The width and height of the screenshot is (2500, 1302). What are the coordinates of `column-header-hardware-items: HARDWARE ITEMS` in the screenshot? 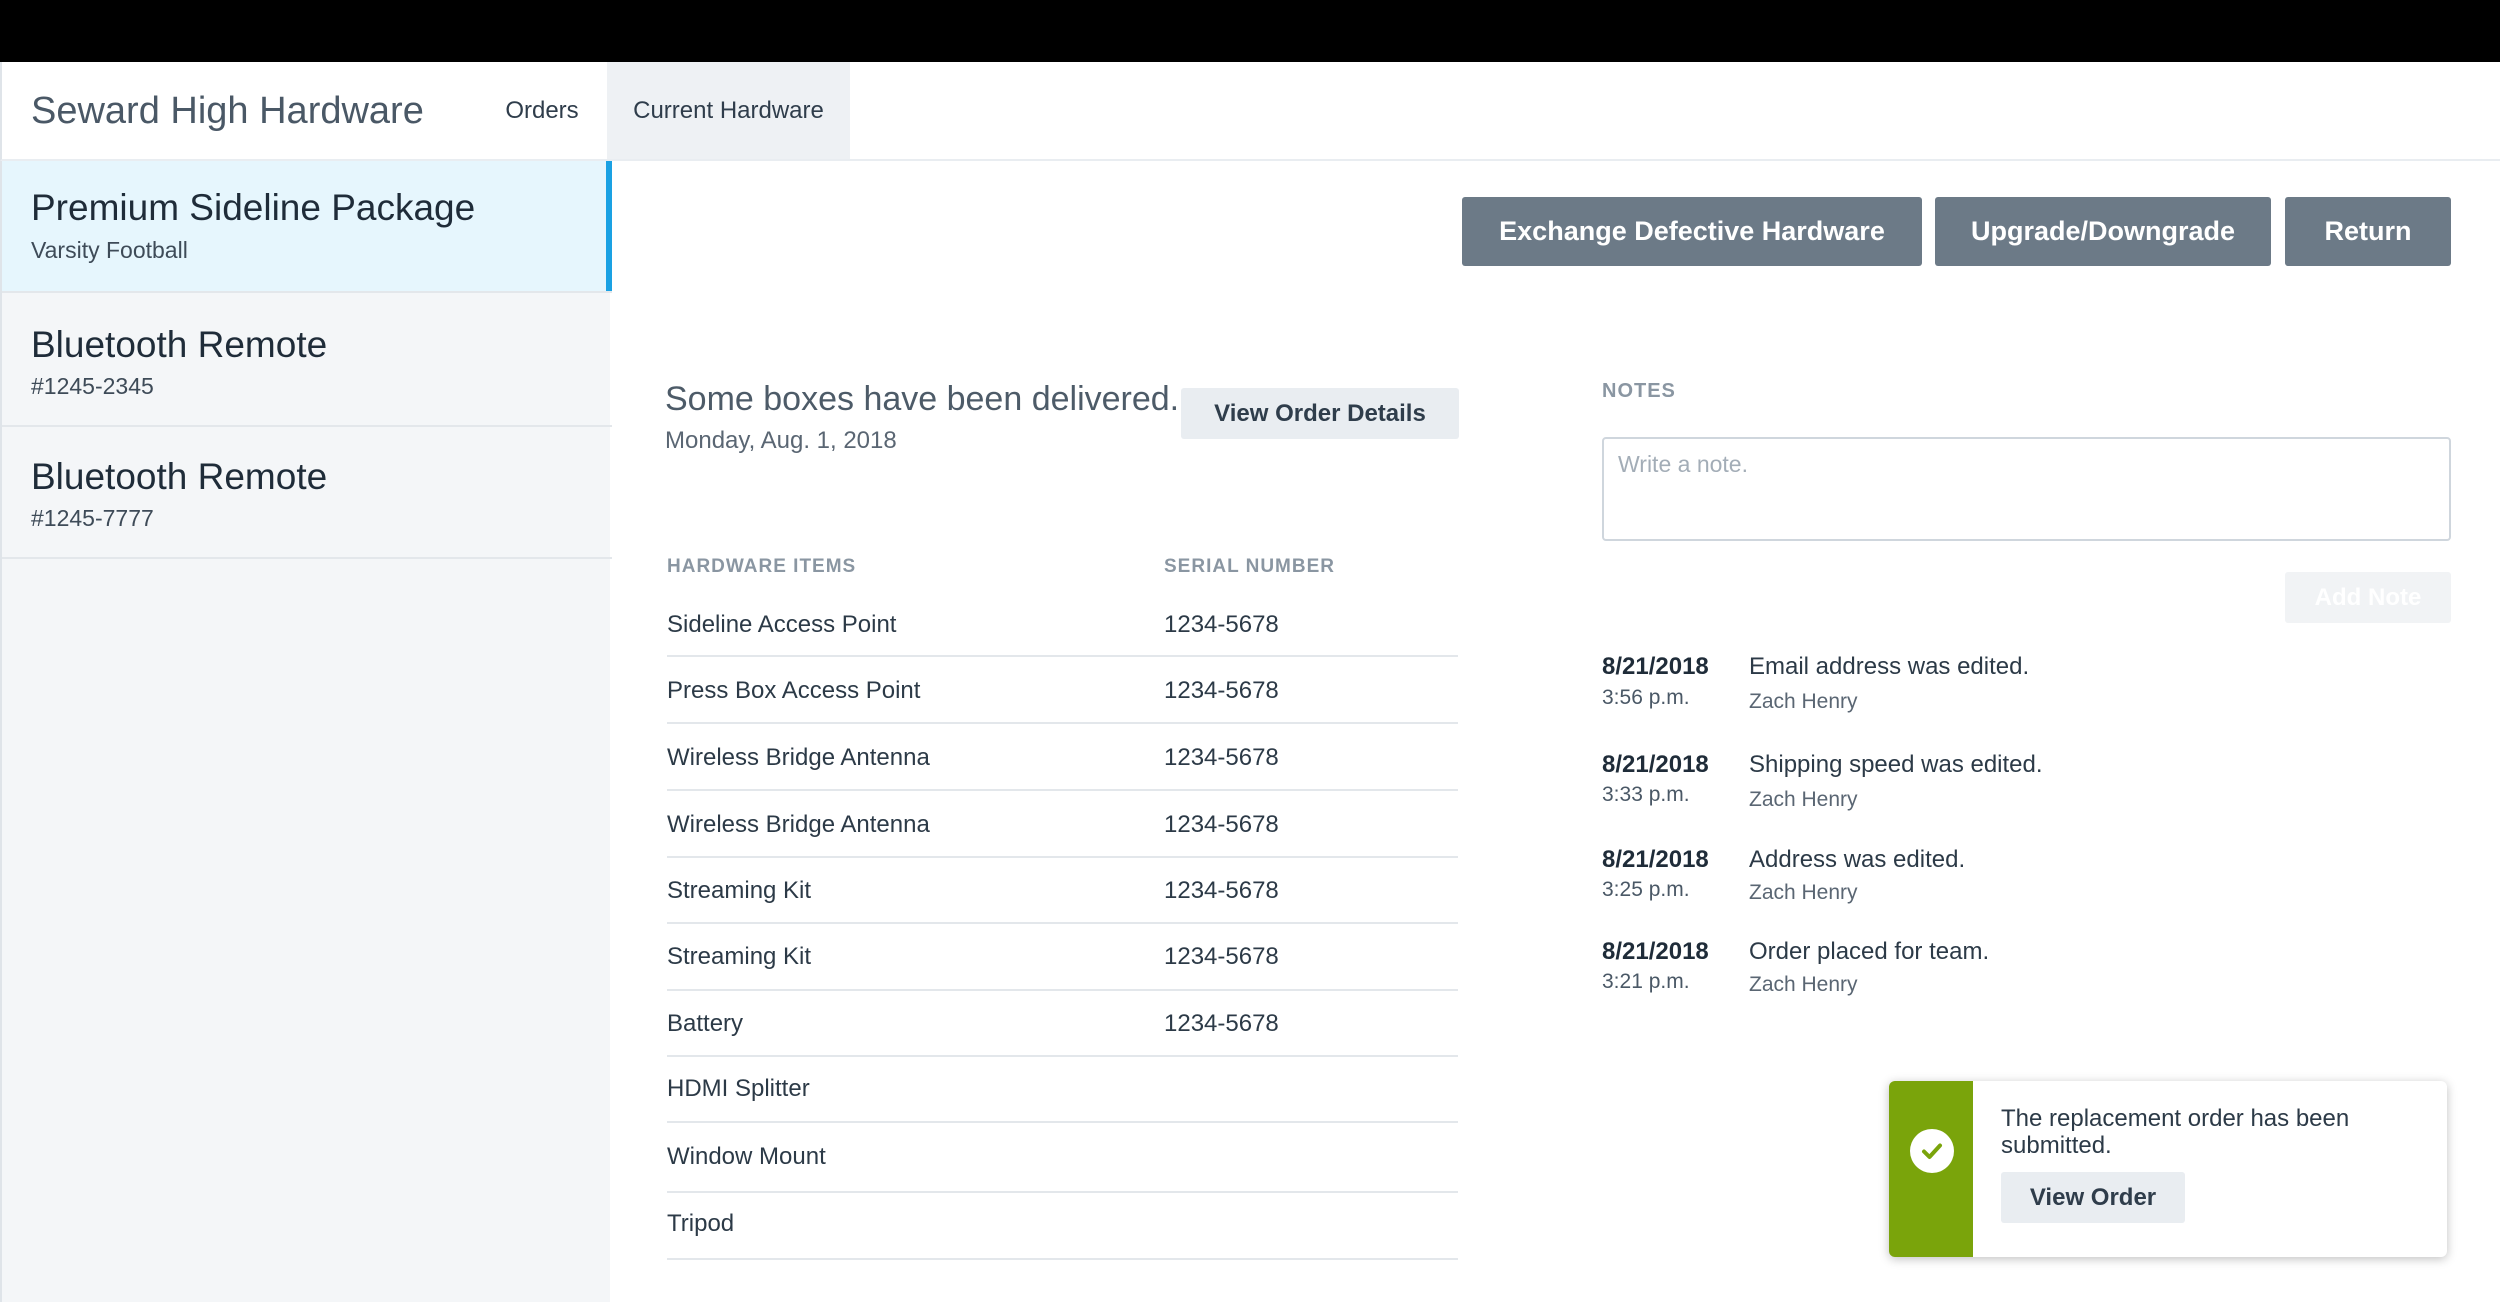 It's located at (762, 566).